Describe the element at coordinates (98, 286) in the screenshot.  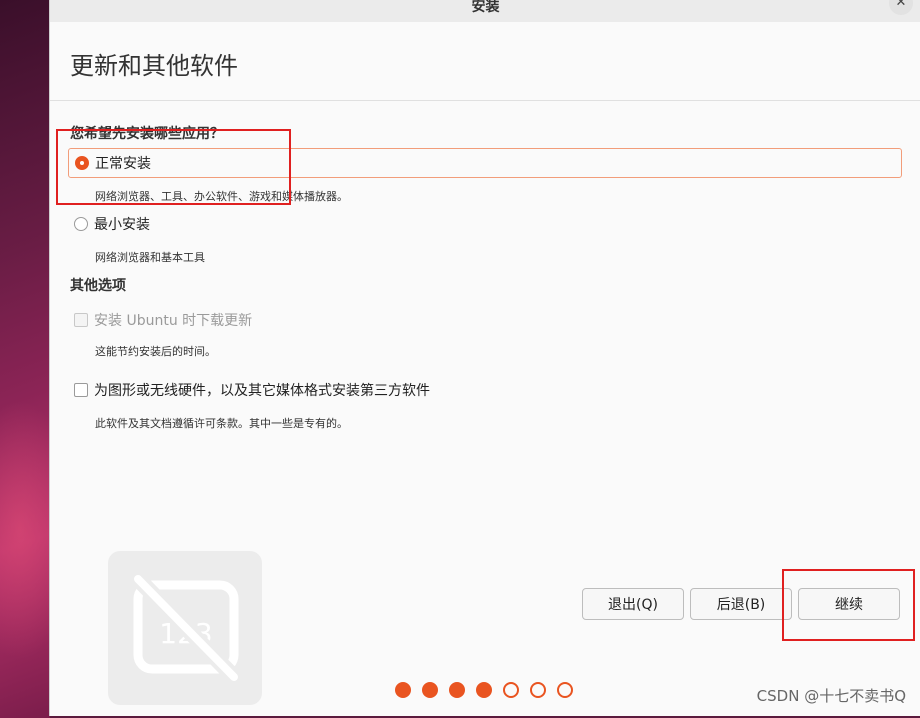
I see `other-options-heading: 其他选项` at that location.